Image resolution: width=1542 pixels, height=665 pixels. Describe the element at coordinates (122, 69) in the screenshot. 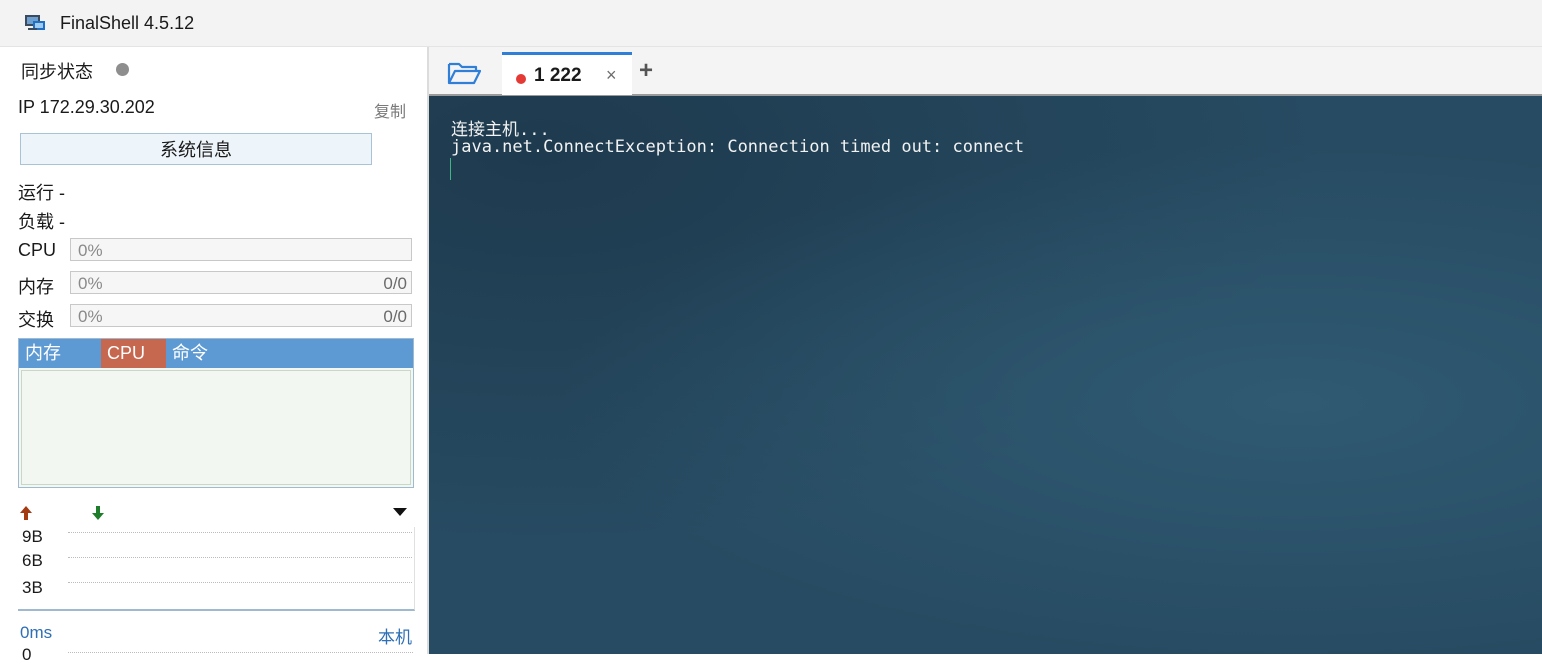

I see `sync-status-indicator` at that location.